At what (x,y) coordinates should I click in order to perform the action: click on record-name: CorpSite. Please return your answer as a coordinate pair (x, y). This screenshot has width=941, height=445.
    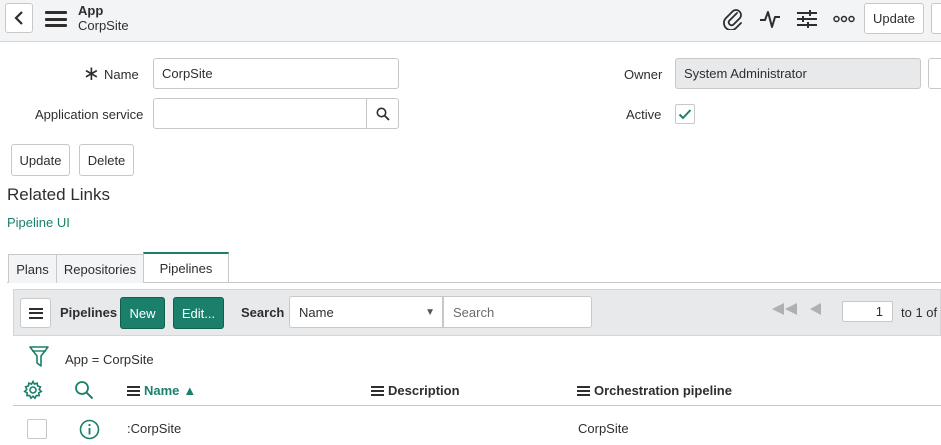
    Looking at the image, I should click on (103, 25).